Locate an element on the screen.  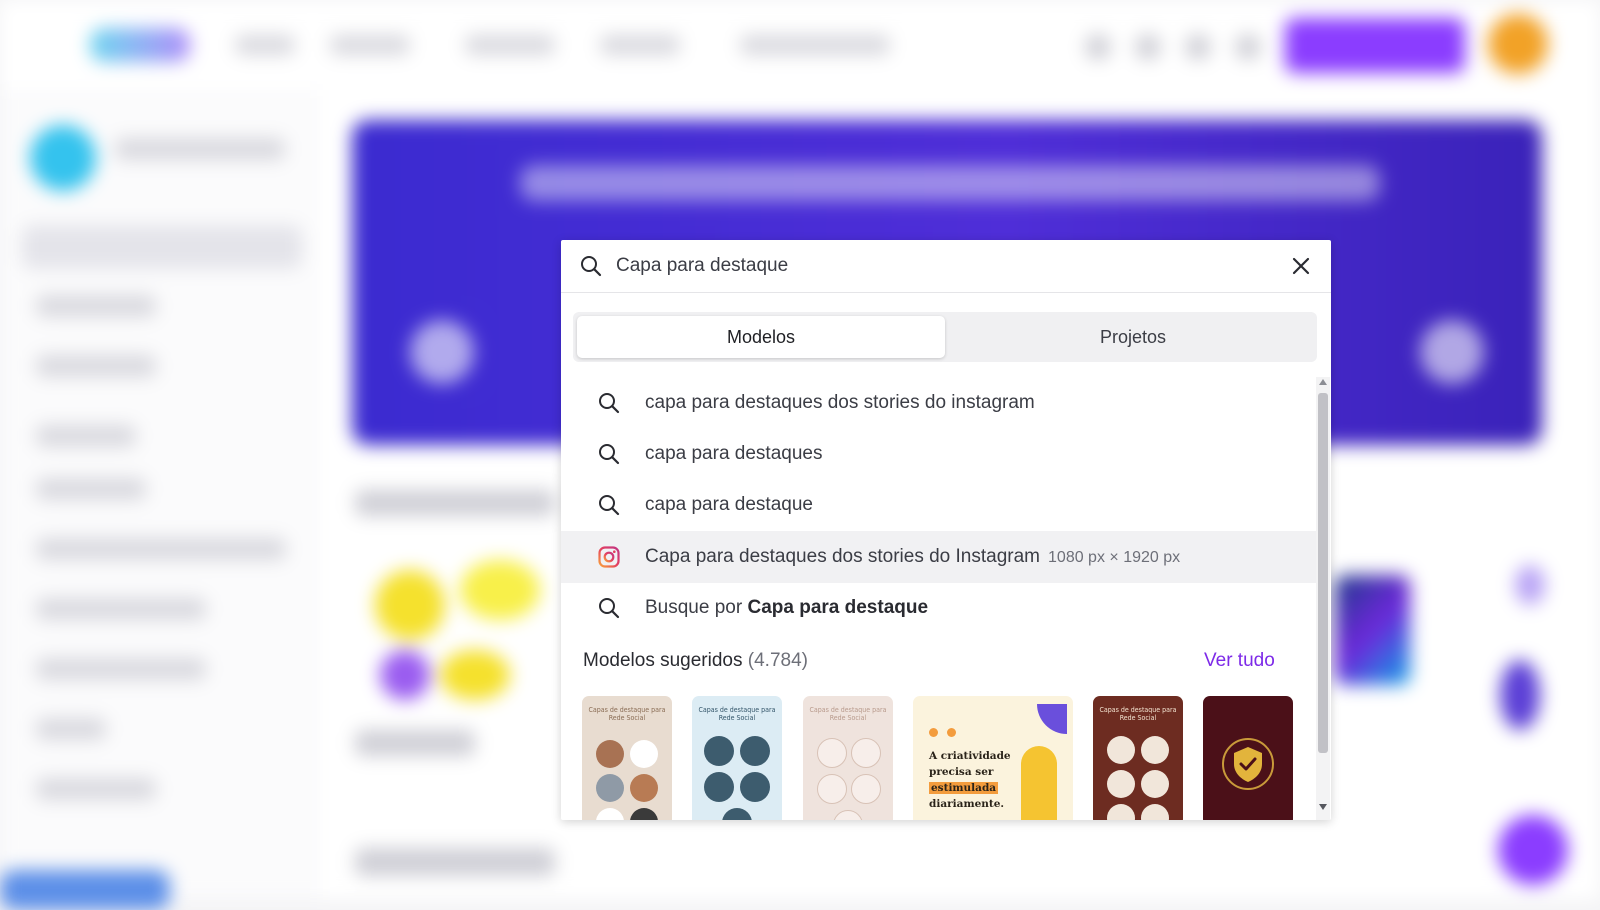
scrollbar-thumb is located at coordinates (1323, 573).